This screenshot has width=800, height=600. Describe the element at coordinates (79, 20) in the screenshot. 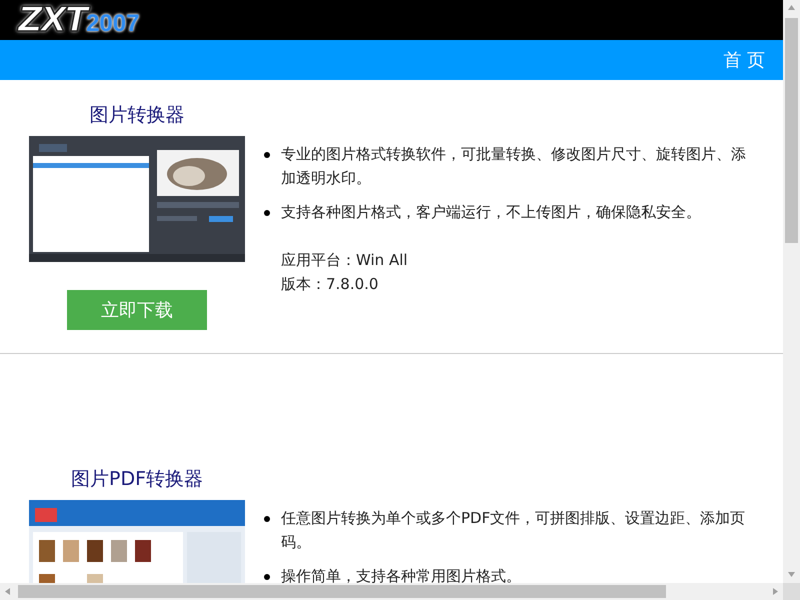

I see `logo: ZXT2007` at that location.